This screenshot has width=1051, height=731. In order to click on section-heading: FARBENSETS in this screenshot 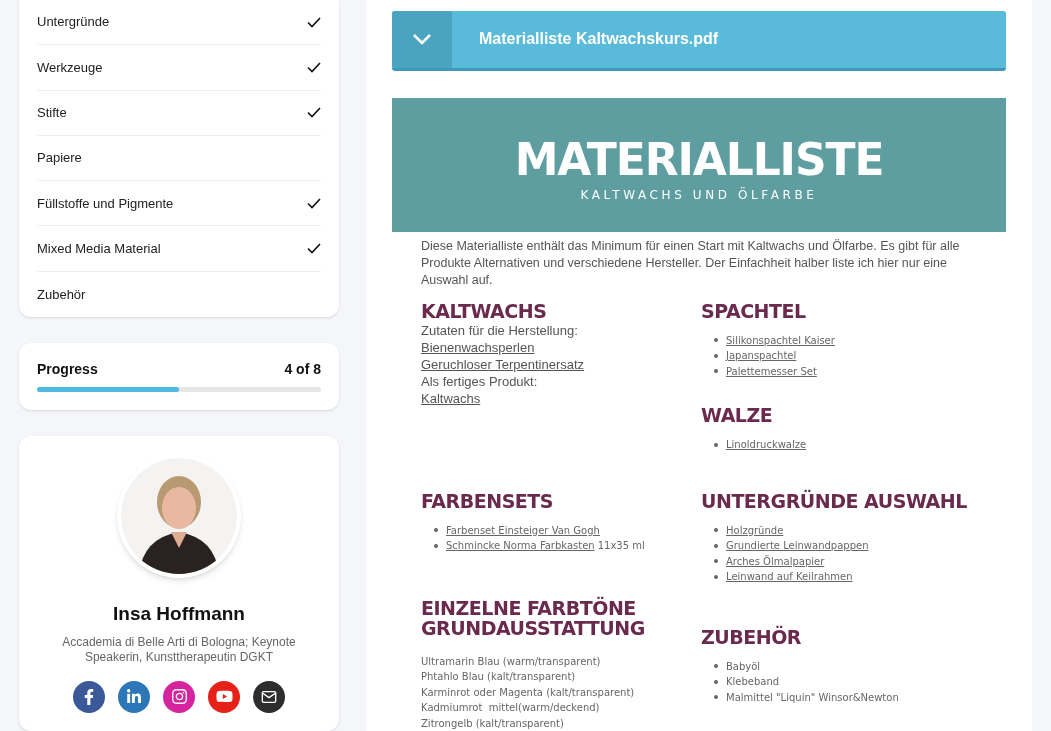, I will do `click(488, 500)`.